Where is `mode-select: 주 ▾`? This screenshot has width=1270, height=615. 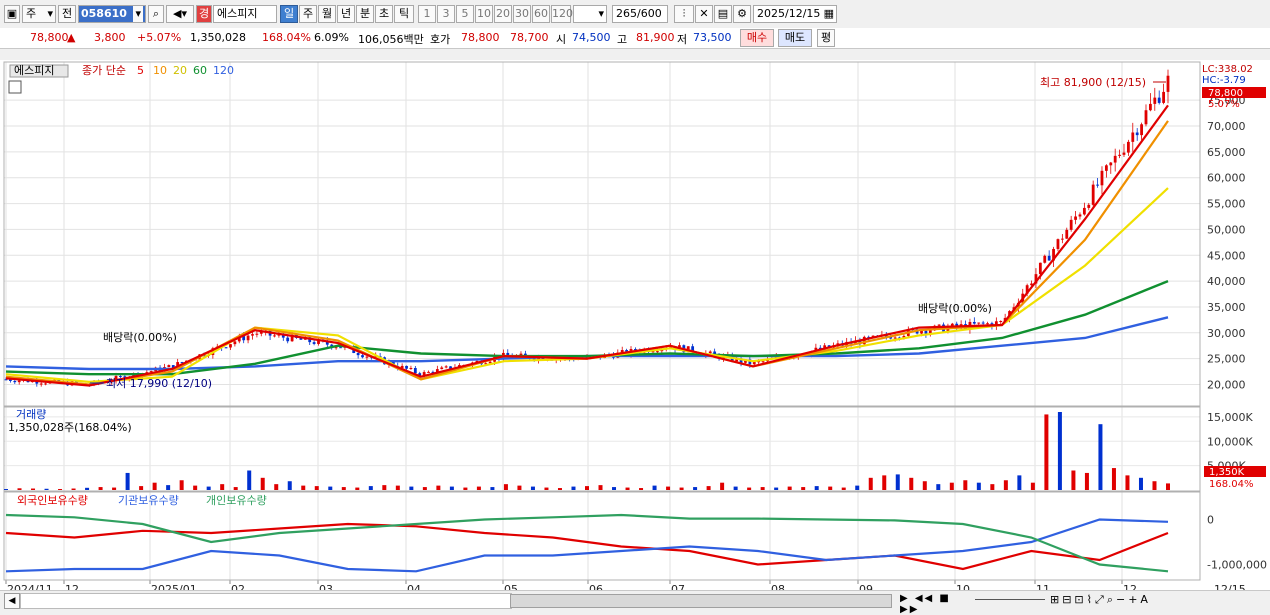 mode-select: 주 ▾ is located at coordinates (39, 14).